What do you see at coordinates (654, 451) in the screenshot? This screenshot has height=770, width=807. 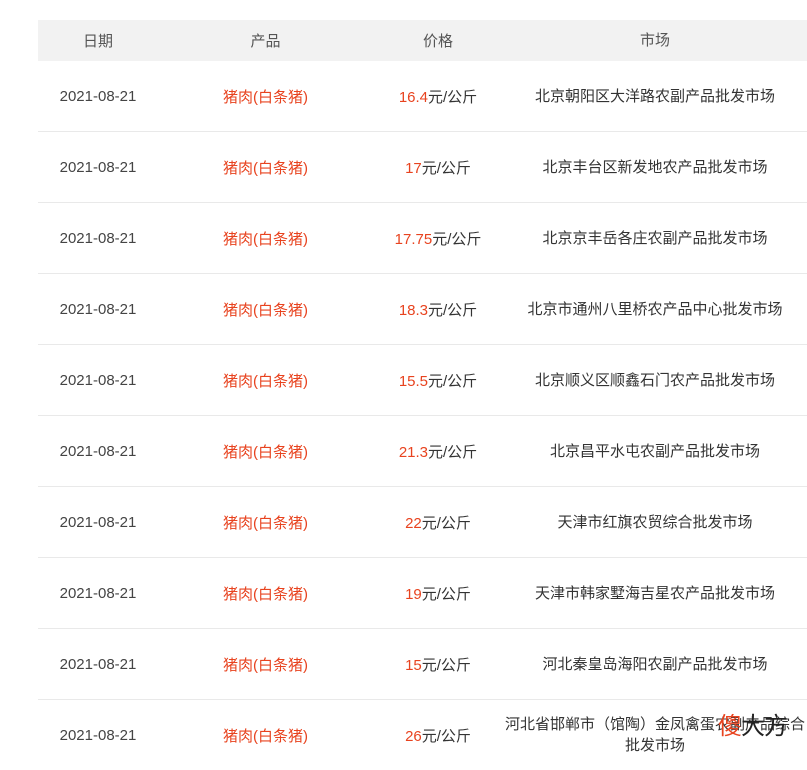 I see `market-cell: 北京昌平水屯农副产品批发市场` at bounding box center [654, 451].